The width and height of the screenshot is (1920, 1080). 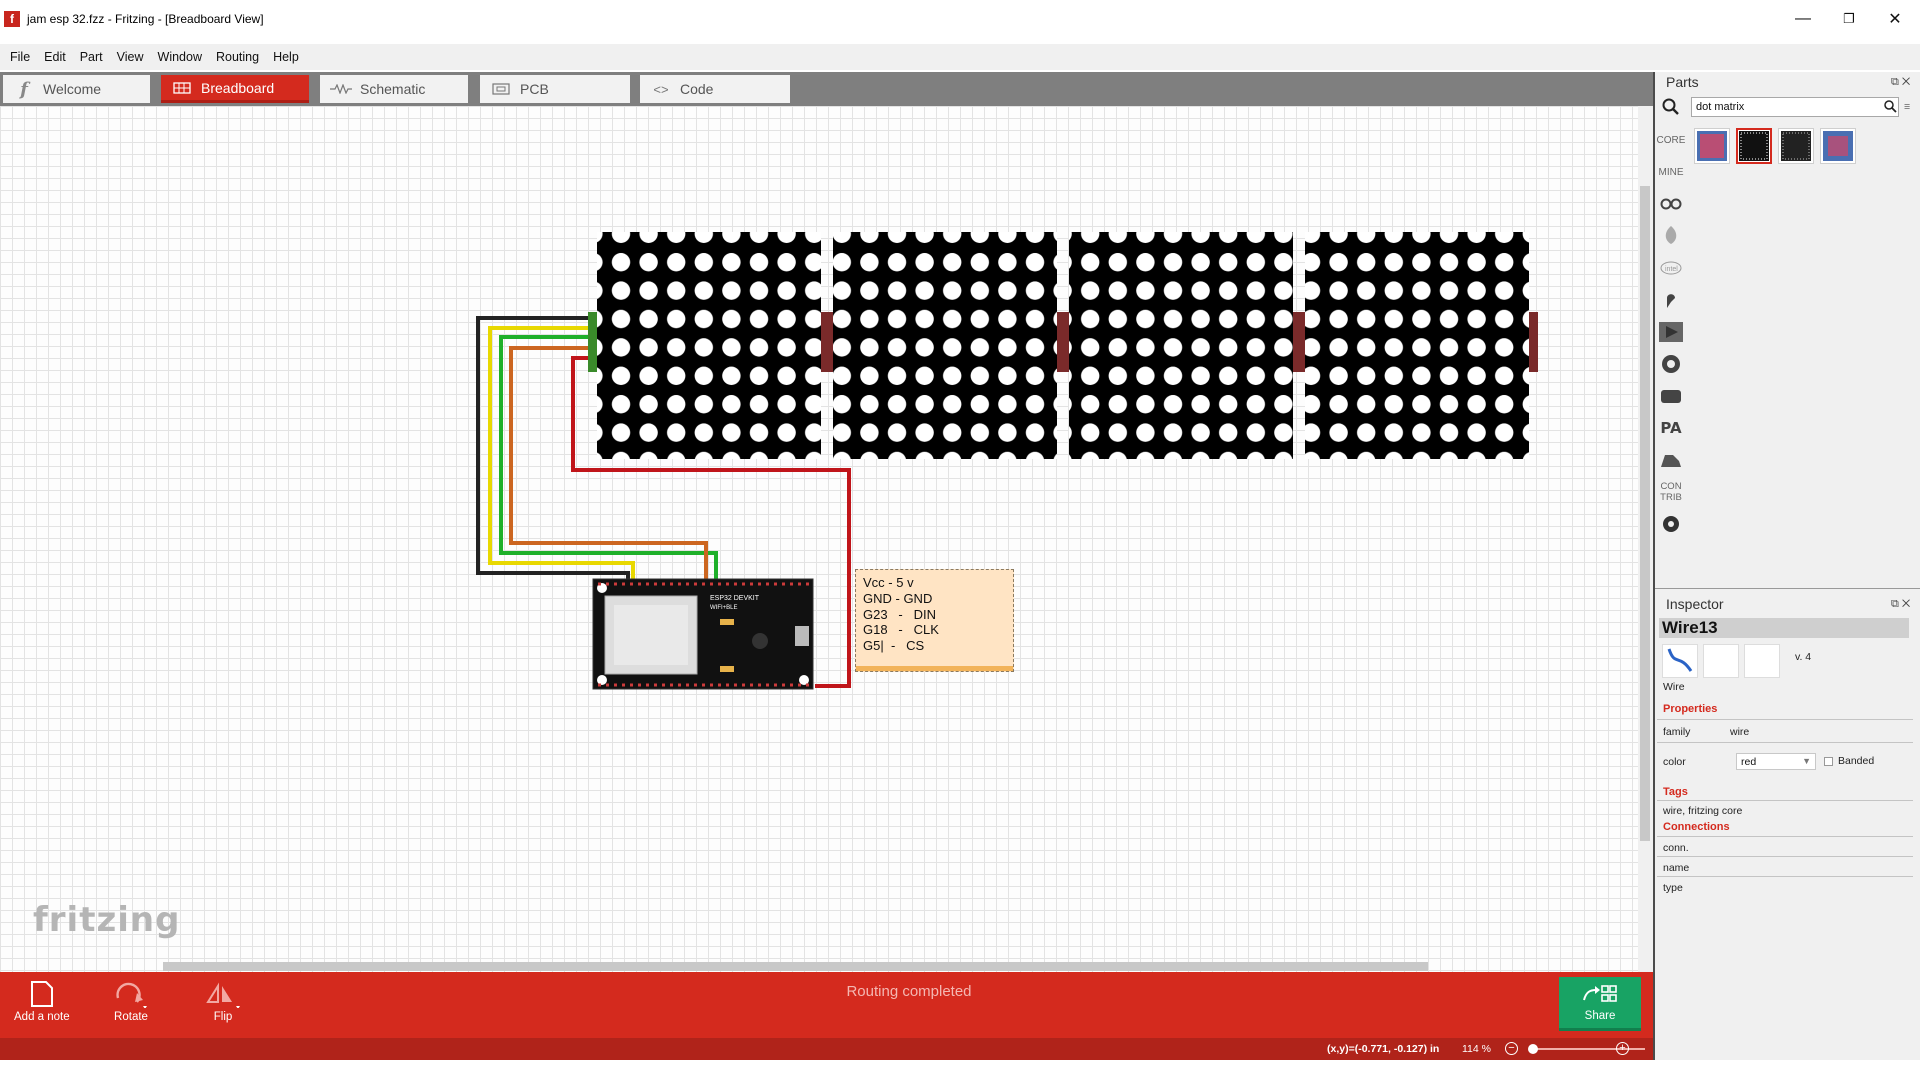 I want to click on dot-matrix-red-icon, so click(x=1712, y=146).